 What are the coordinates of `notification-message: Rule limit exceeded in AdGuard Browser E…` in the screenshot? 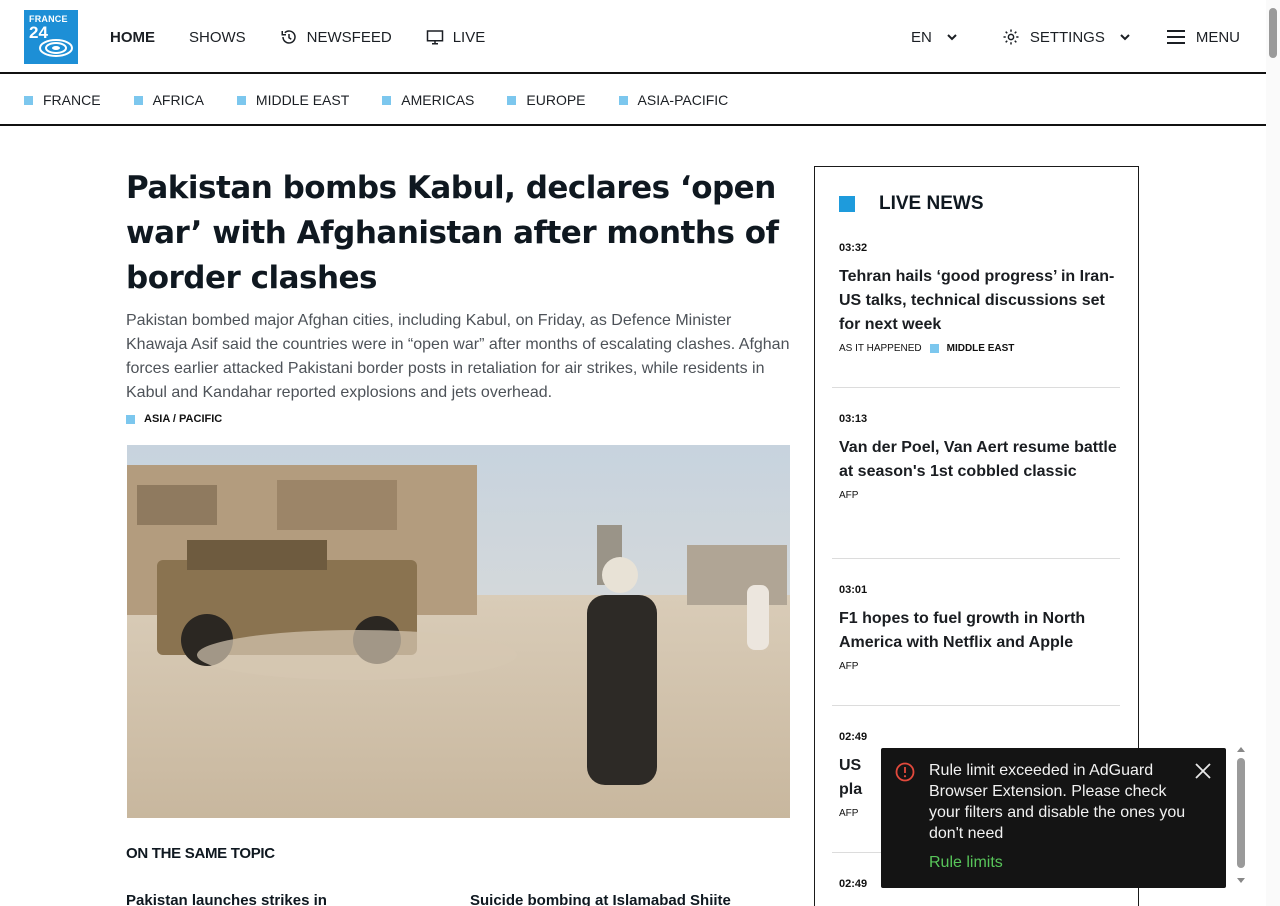 It's located at (1057, 802).